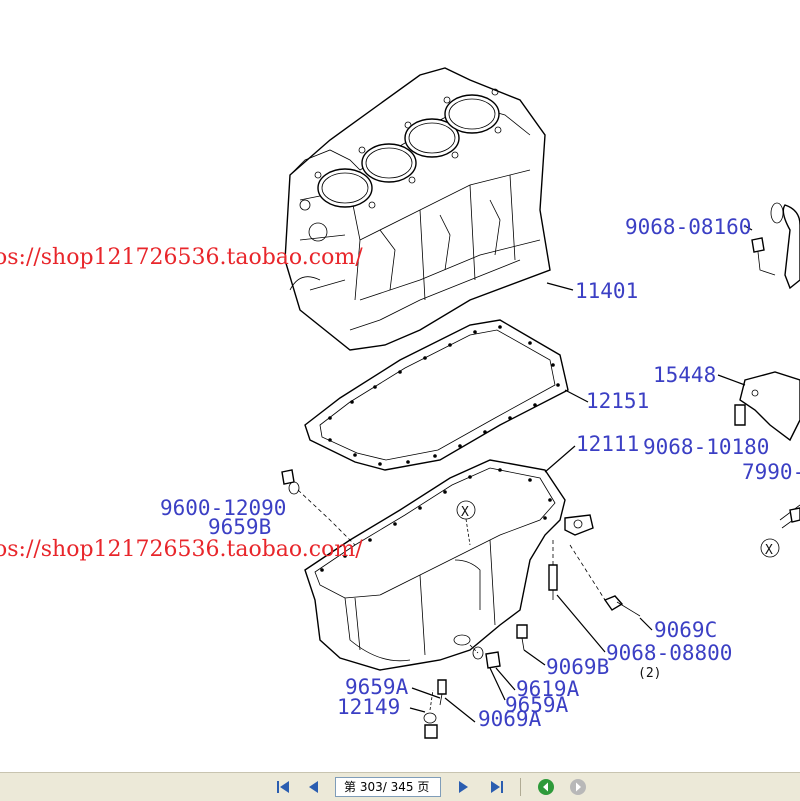 This screenshot has width=800, height=801. Describe the element at coordinates (605, 580) in the screenshot. I see `bolt-9069c-drawing` at that location.